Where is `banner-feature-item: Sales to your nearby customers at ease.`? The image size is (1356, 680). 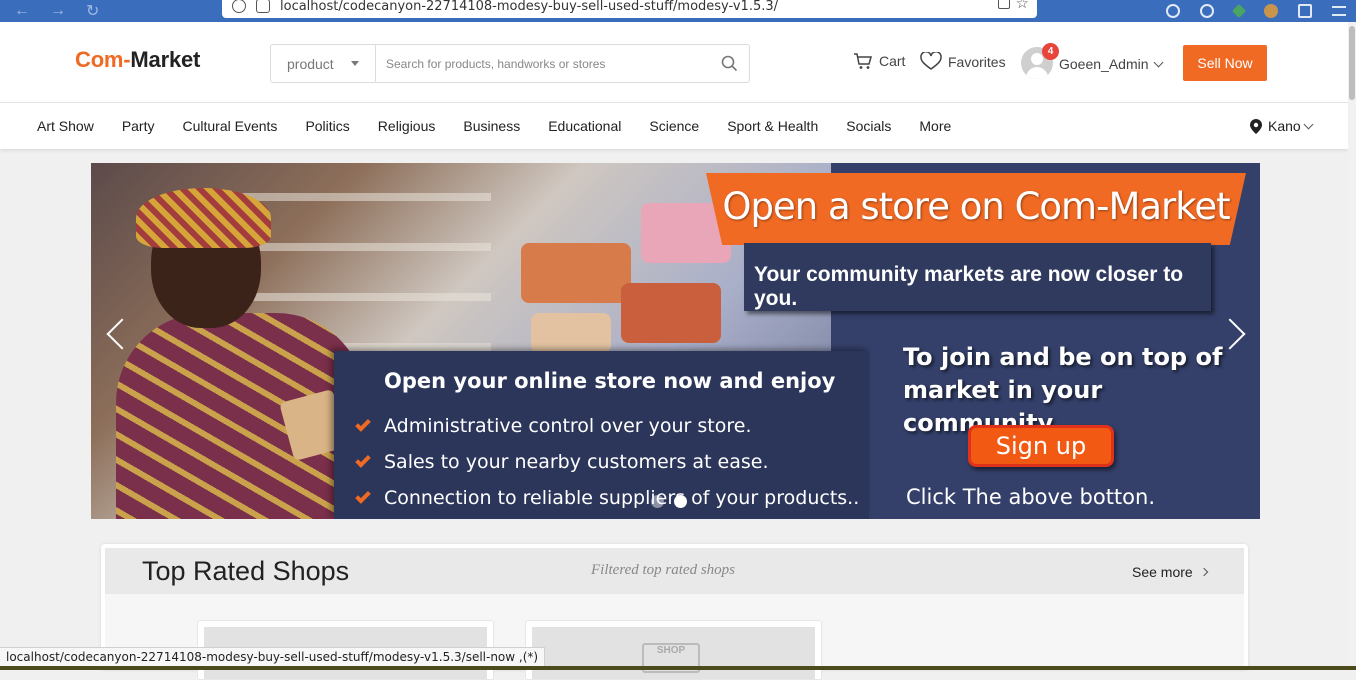 banner-feature-item: Sales to your nearby customers at ease. is located at coordinates (607, 462).